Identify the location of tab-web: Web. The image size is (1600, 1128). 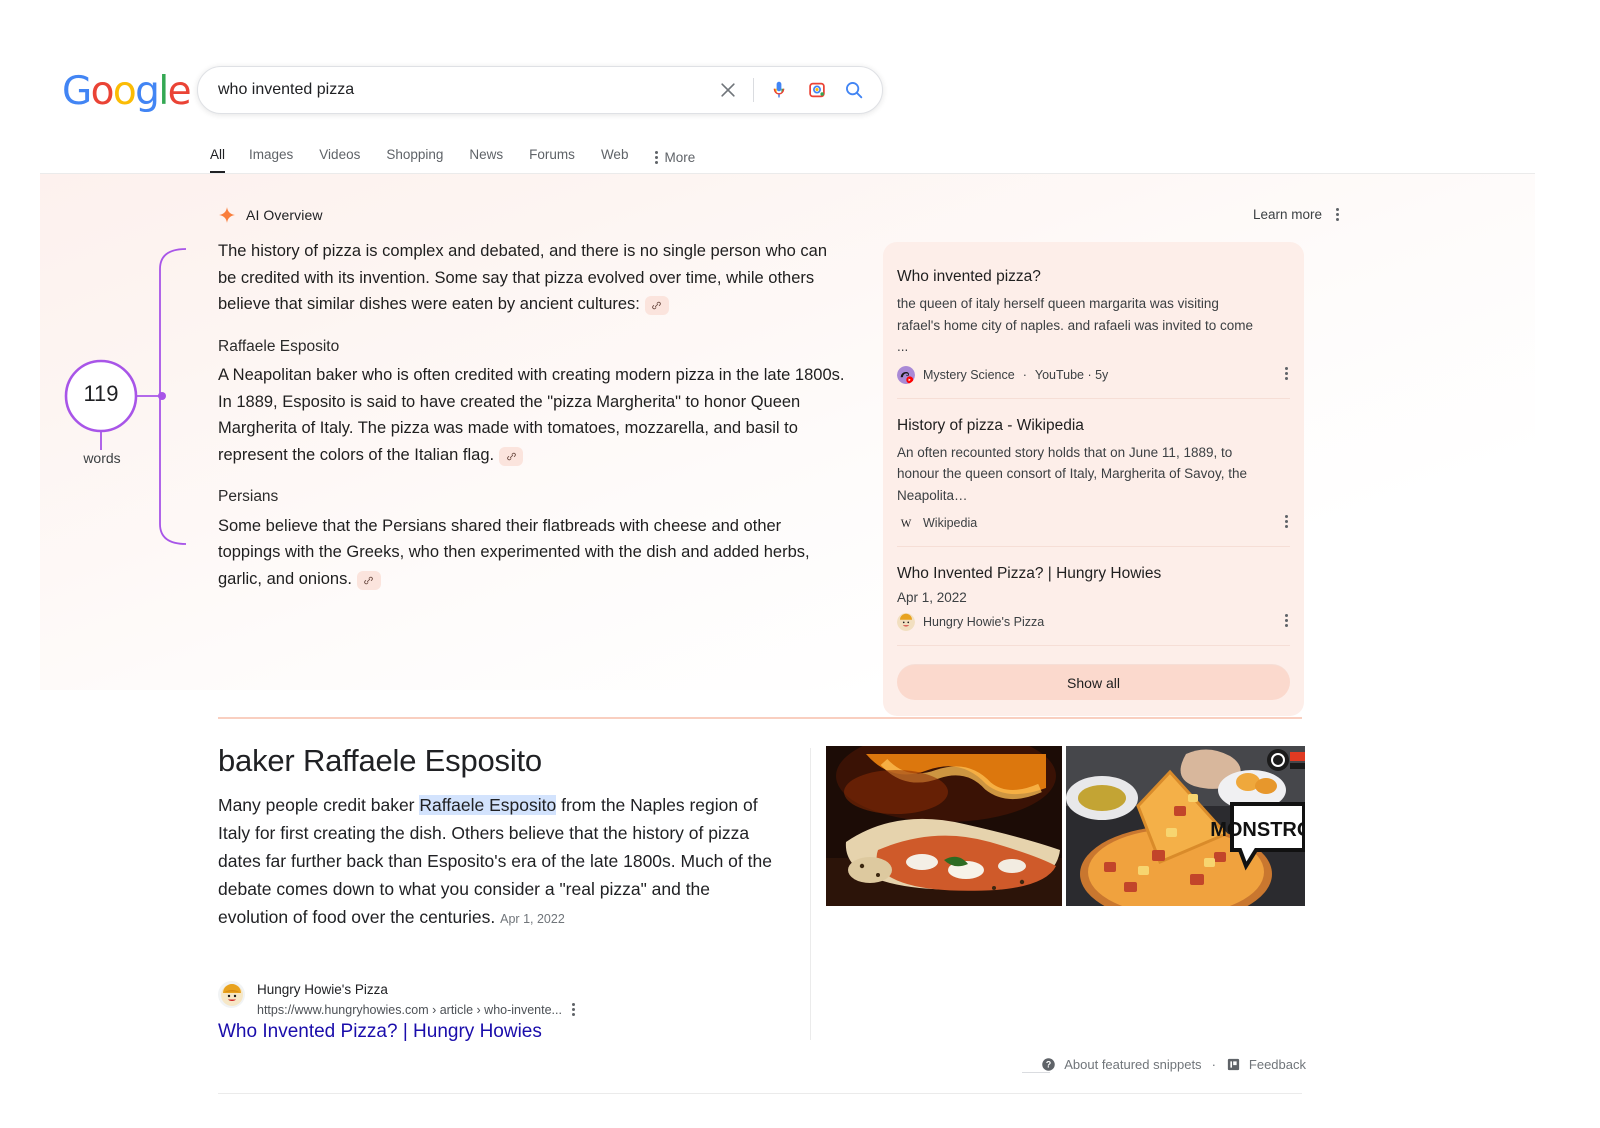
(615, 157).